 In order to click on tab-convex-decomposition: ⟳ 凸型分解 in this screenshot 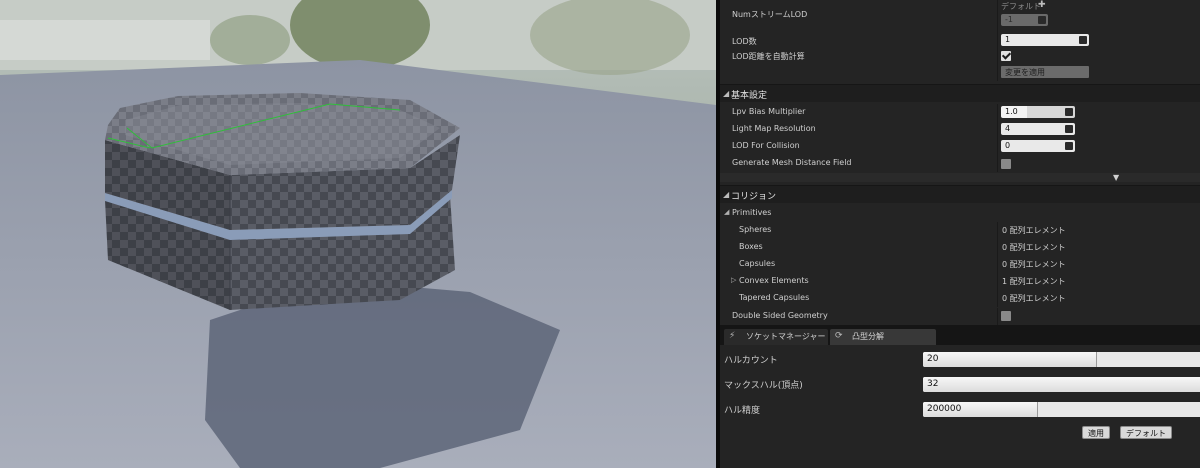, I will do `click(883, 337)`.